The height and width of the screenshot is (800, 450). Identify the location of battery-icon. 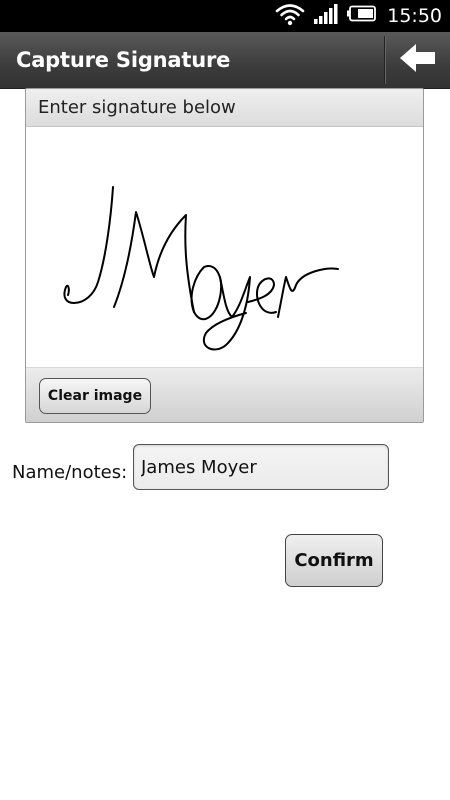
(362, 16).